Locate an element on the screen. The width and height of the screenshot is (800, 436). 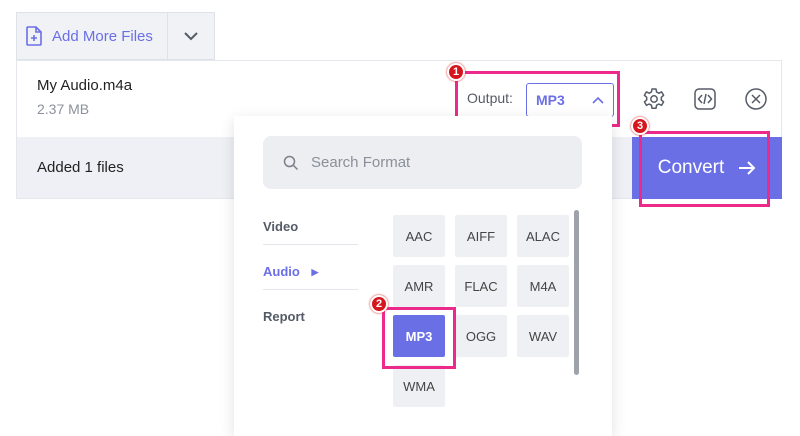
close-circle-icon is located at coordinates (756, 99).